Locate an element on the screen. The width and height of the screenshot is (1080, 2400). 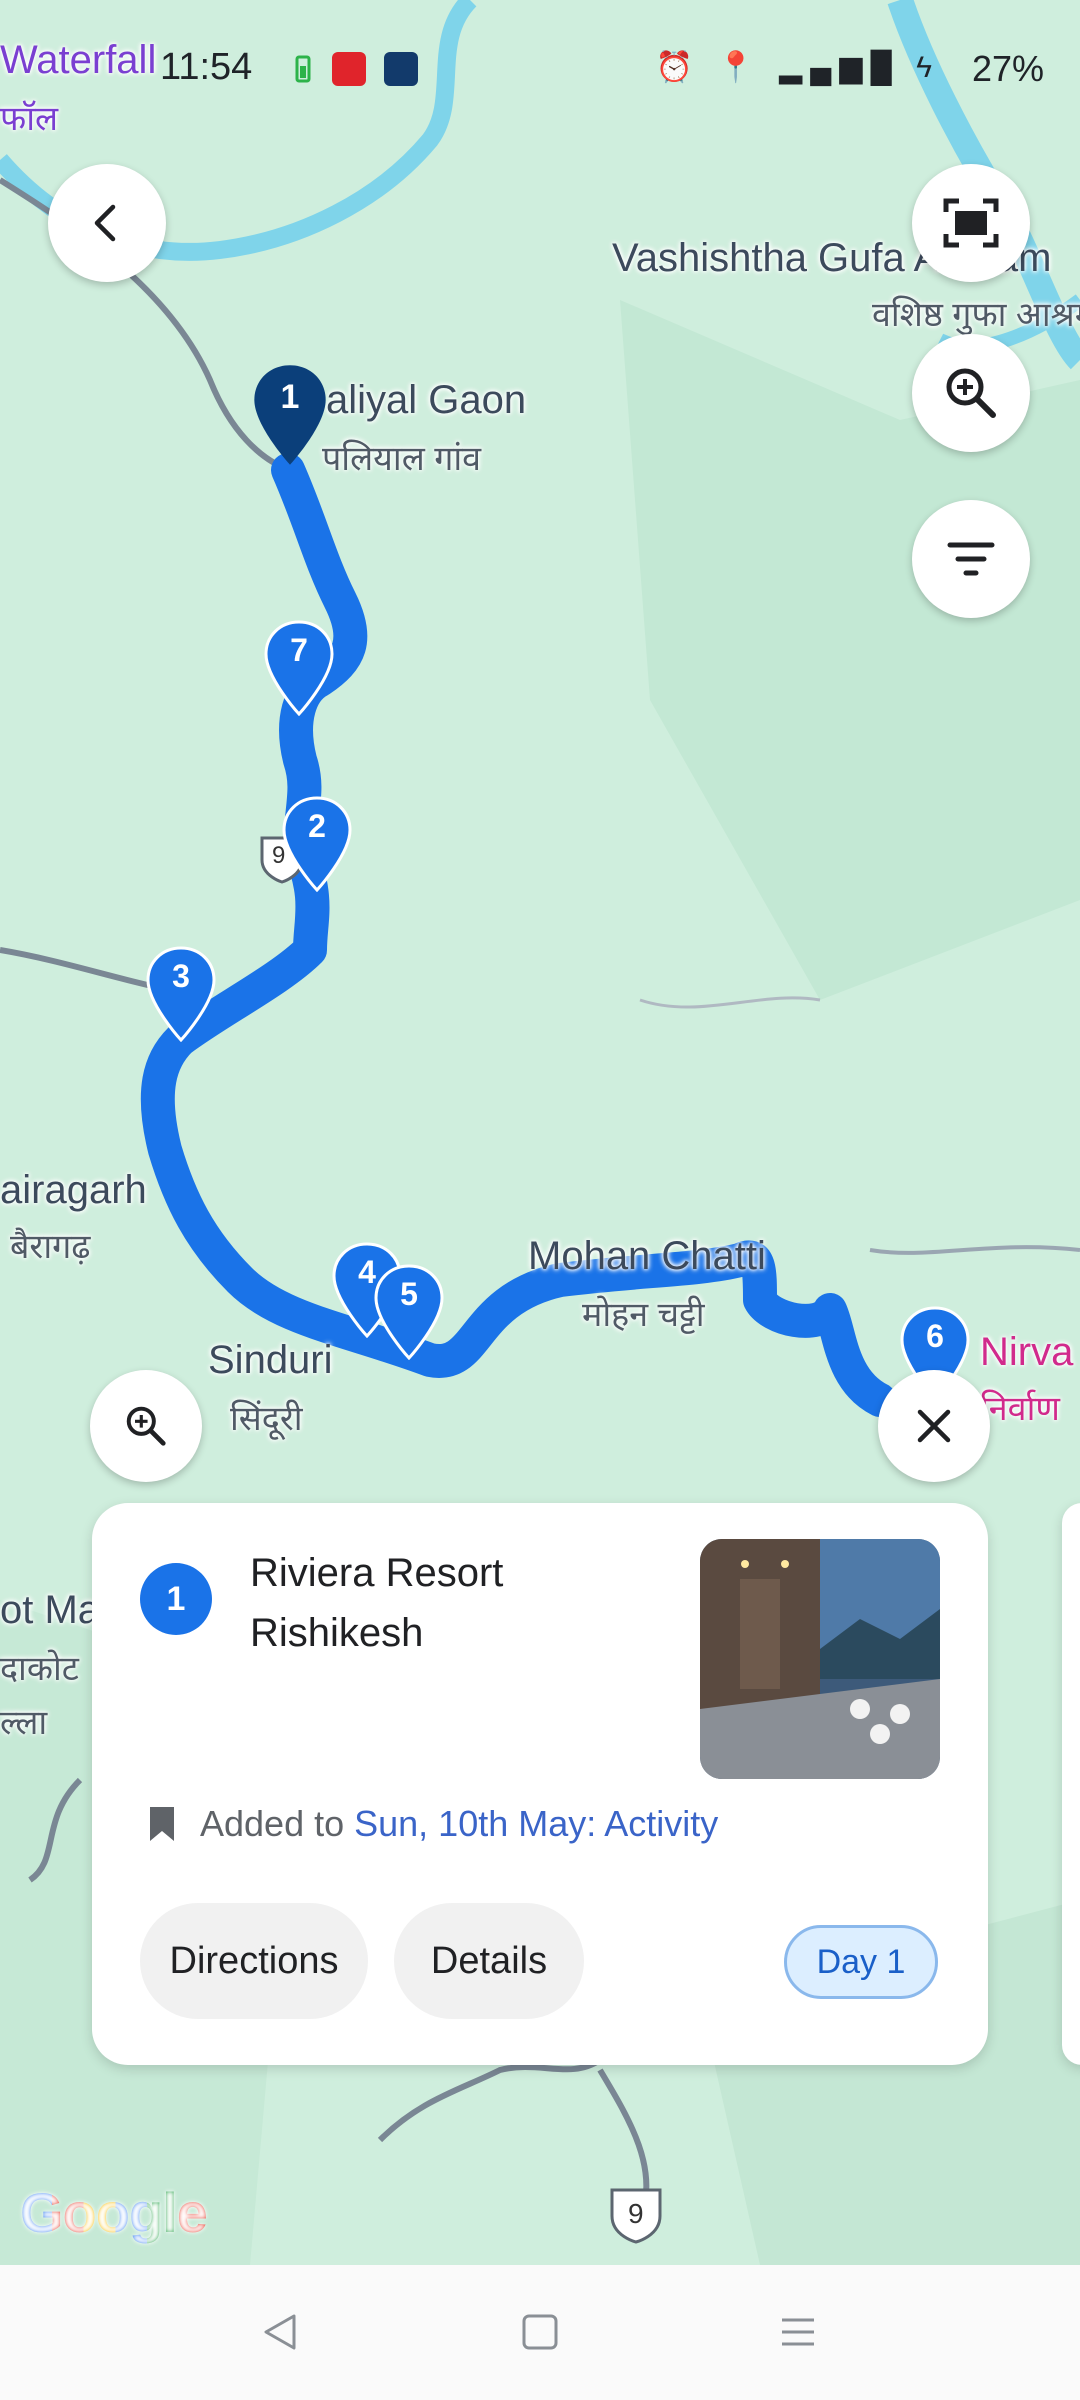
battery-saver-icon is located at coordinates (303, 69).